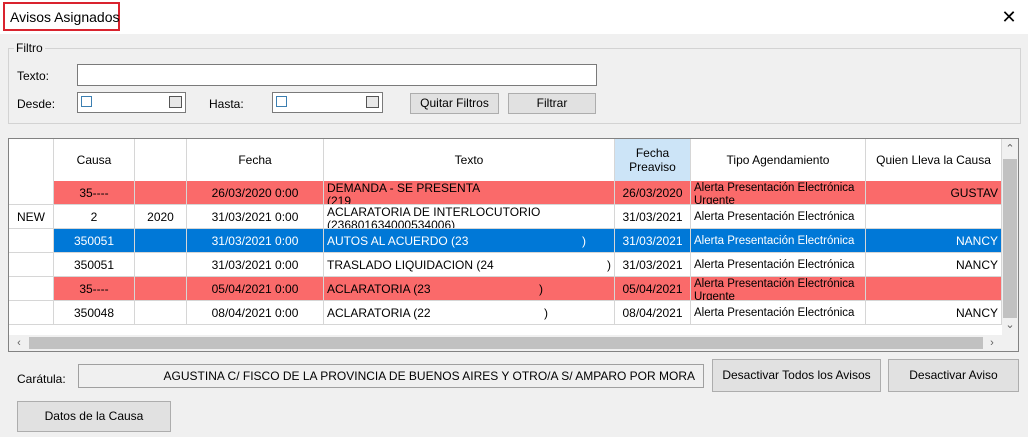 The width and height of the screenshot is (1028, 437). I want to click on desde-date-picker, so click(131, 102).